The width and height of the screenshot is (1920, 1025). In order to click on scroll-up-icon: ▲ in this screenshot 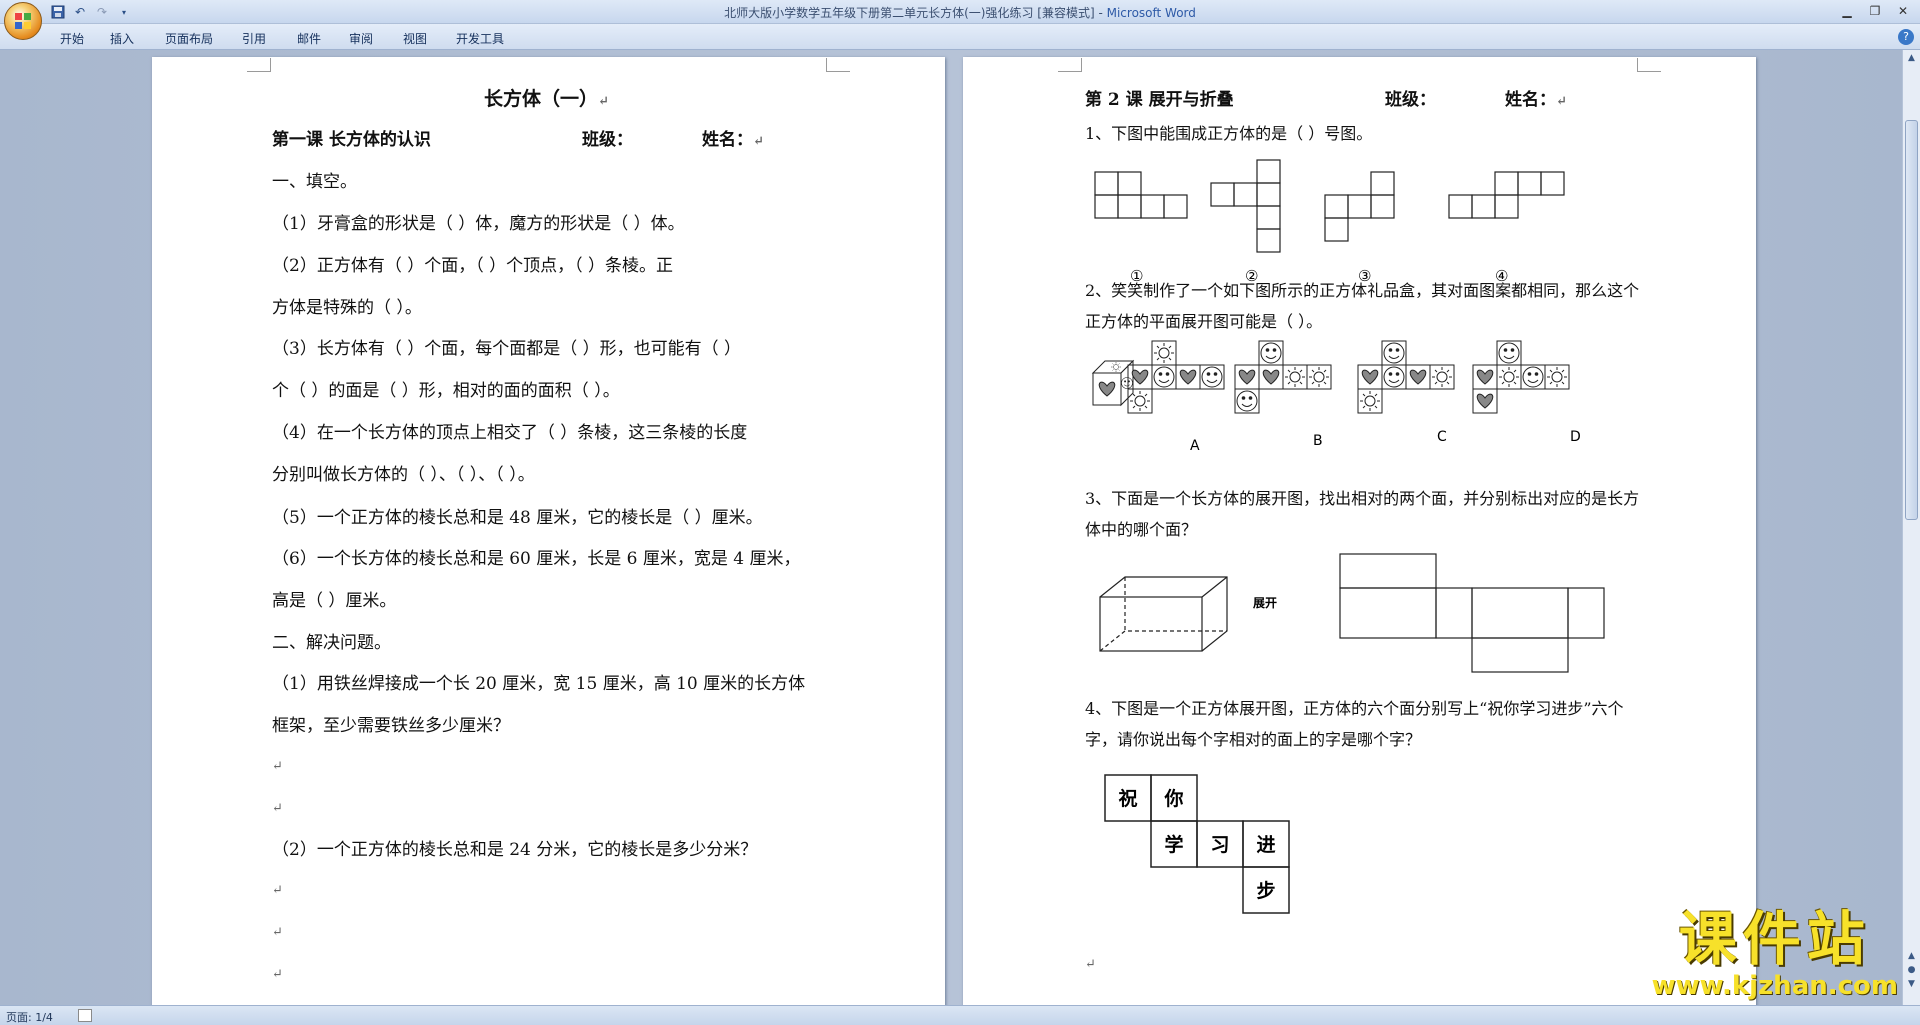, I will do `click(1911, 58)`.